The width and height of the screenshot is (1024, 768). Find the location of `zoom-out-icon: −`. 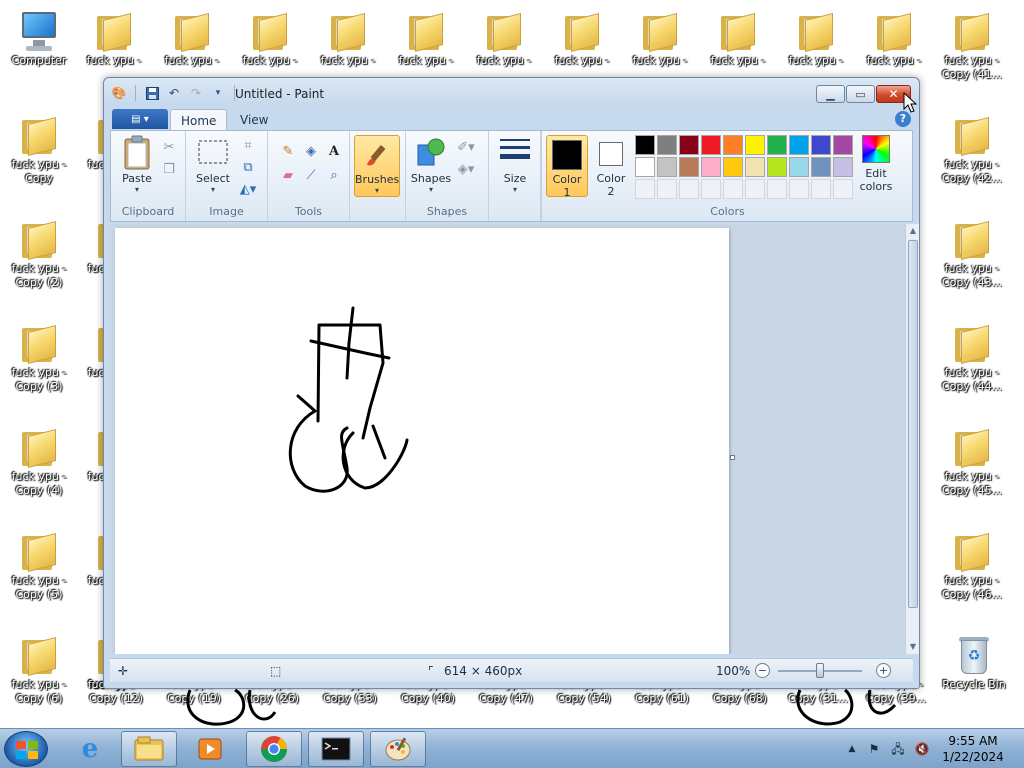

zoom-out-icon: − is located at coordinates (762, 670).